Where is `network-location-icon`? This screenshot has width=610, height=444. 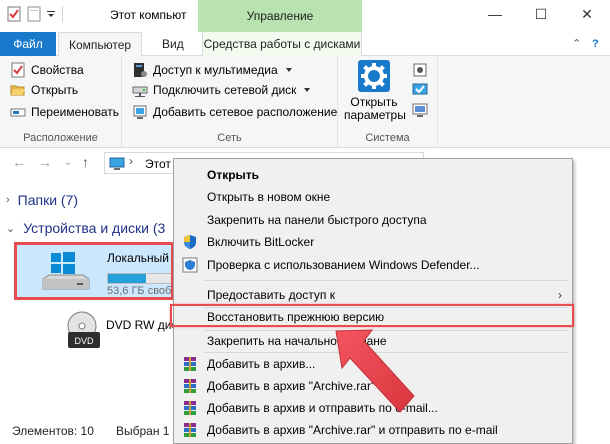 network-location-icon is located at coordinates (140, 112).